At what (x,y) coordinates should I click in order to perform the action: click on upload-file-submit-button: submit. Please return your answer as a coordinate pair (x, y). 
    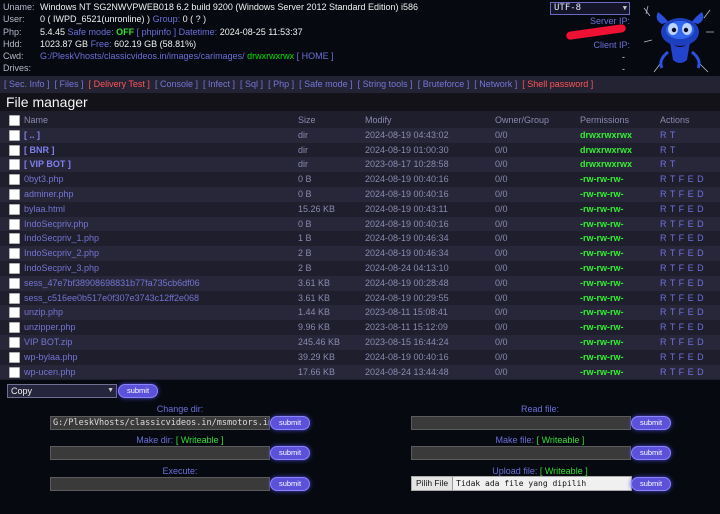
    Looking at the image, I should click on (651, 484).